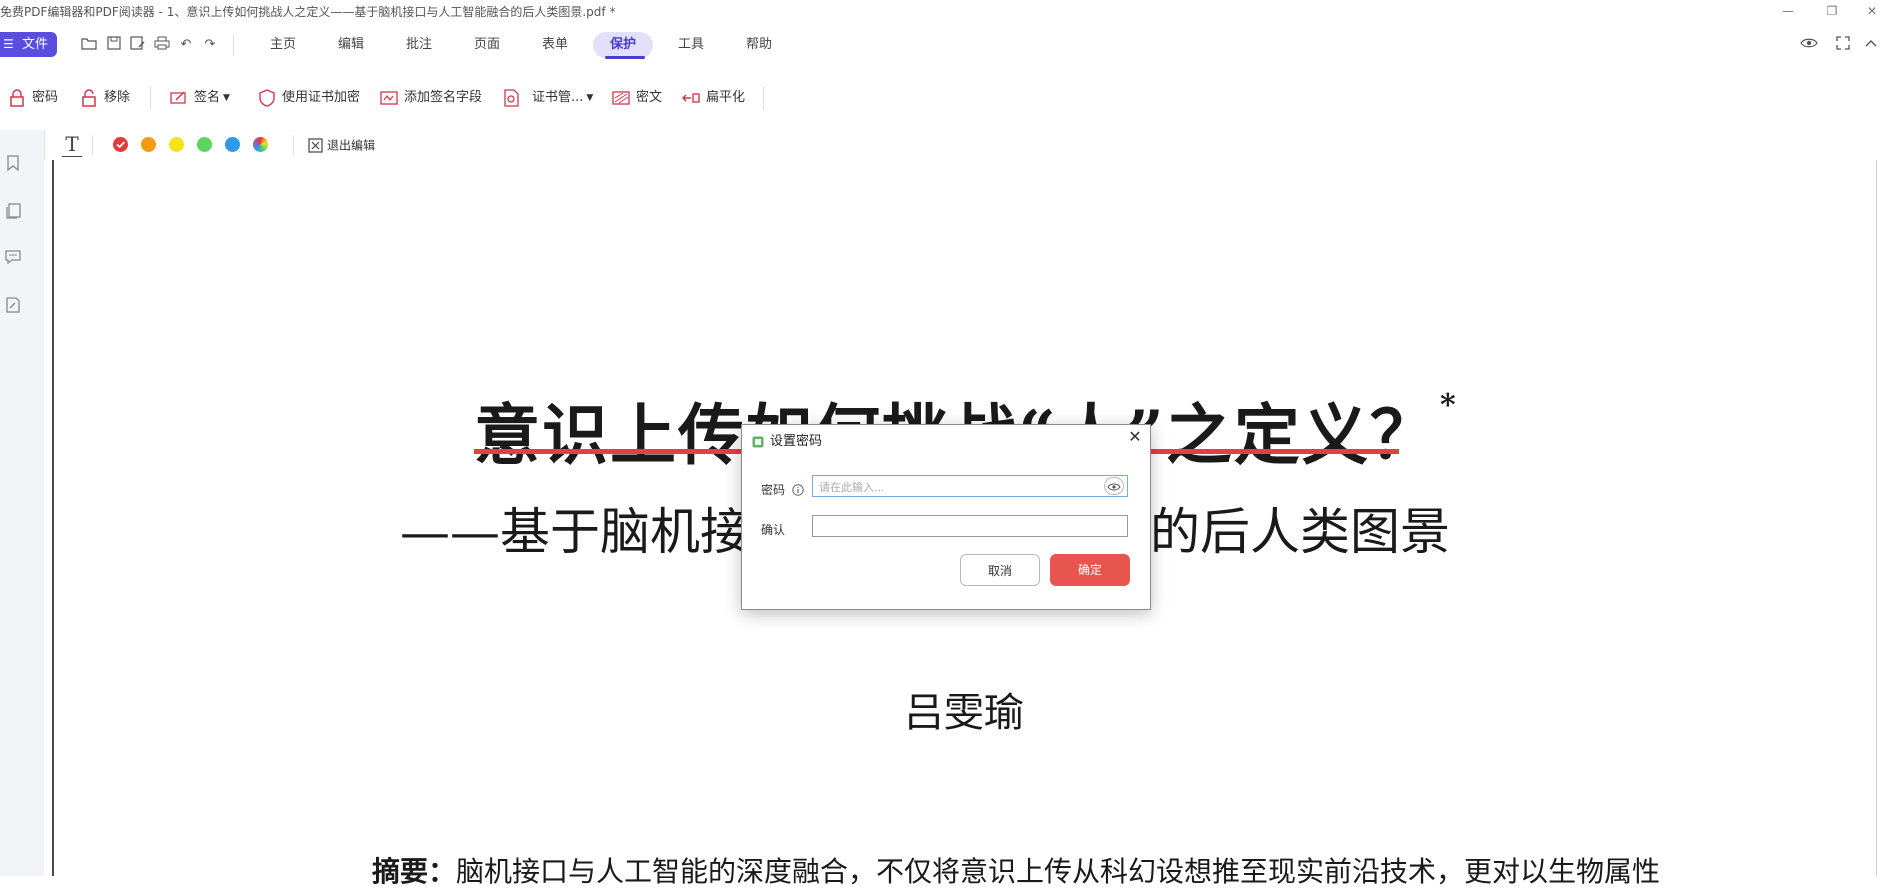 This screenshot has width=1880, height=890. I want to click on cert-encrypt-label: 使用证书加密, so click(321, 97).